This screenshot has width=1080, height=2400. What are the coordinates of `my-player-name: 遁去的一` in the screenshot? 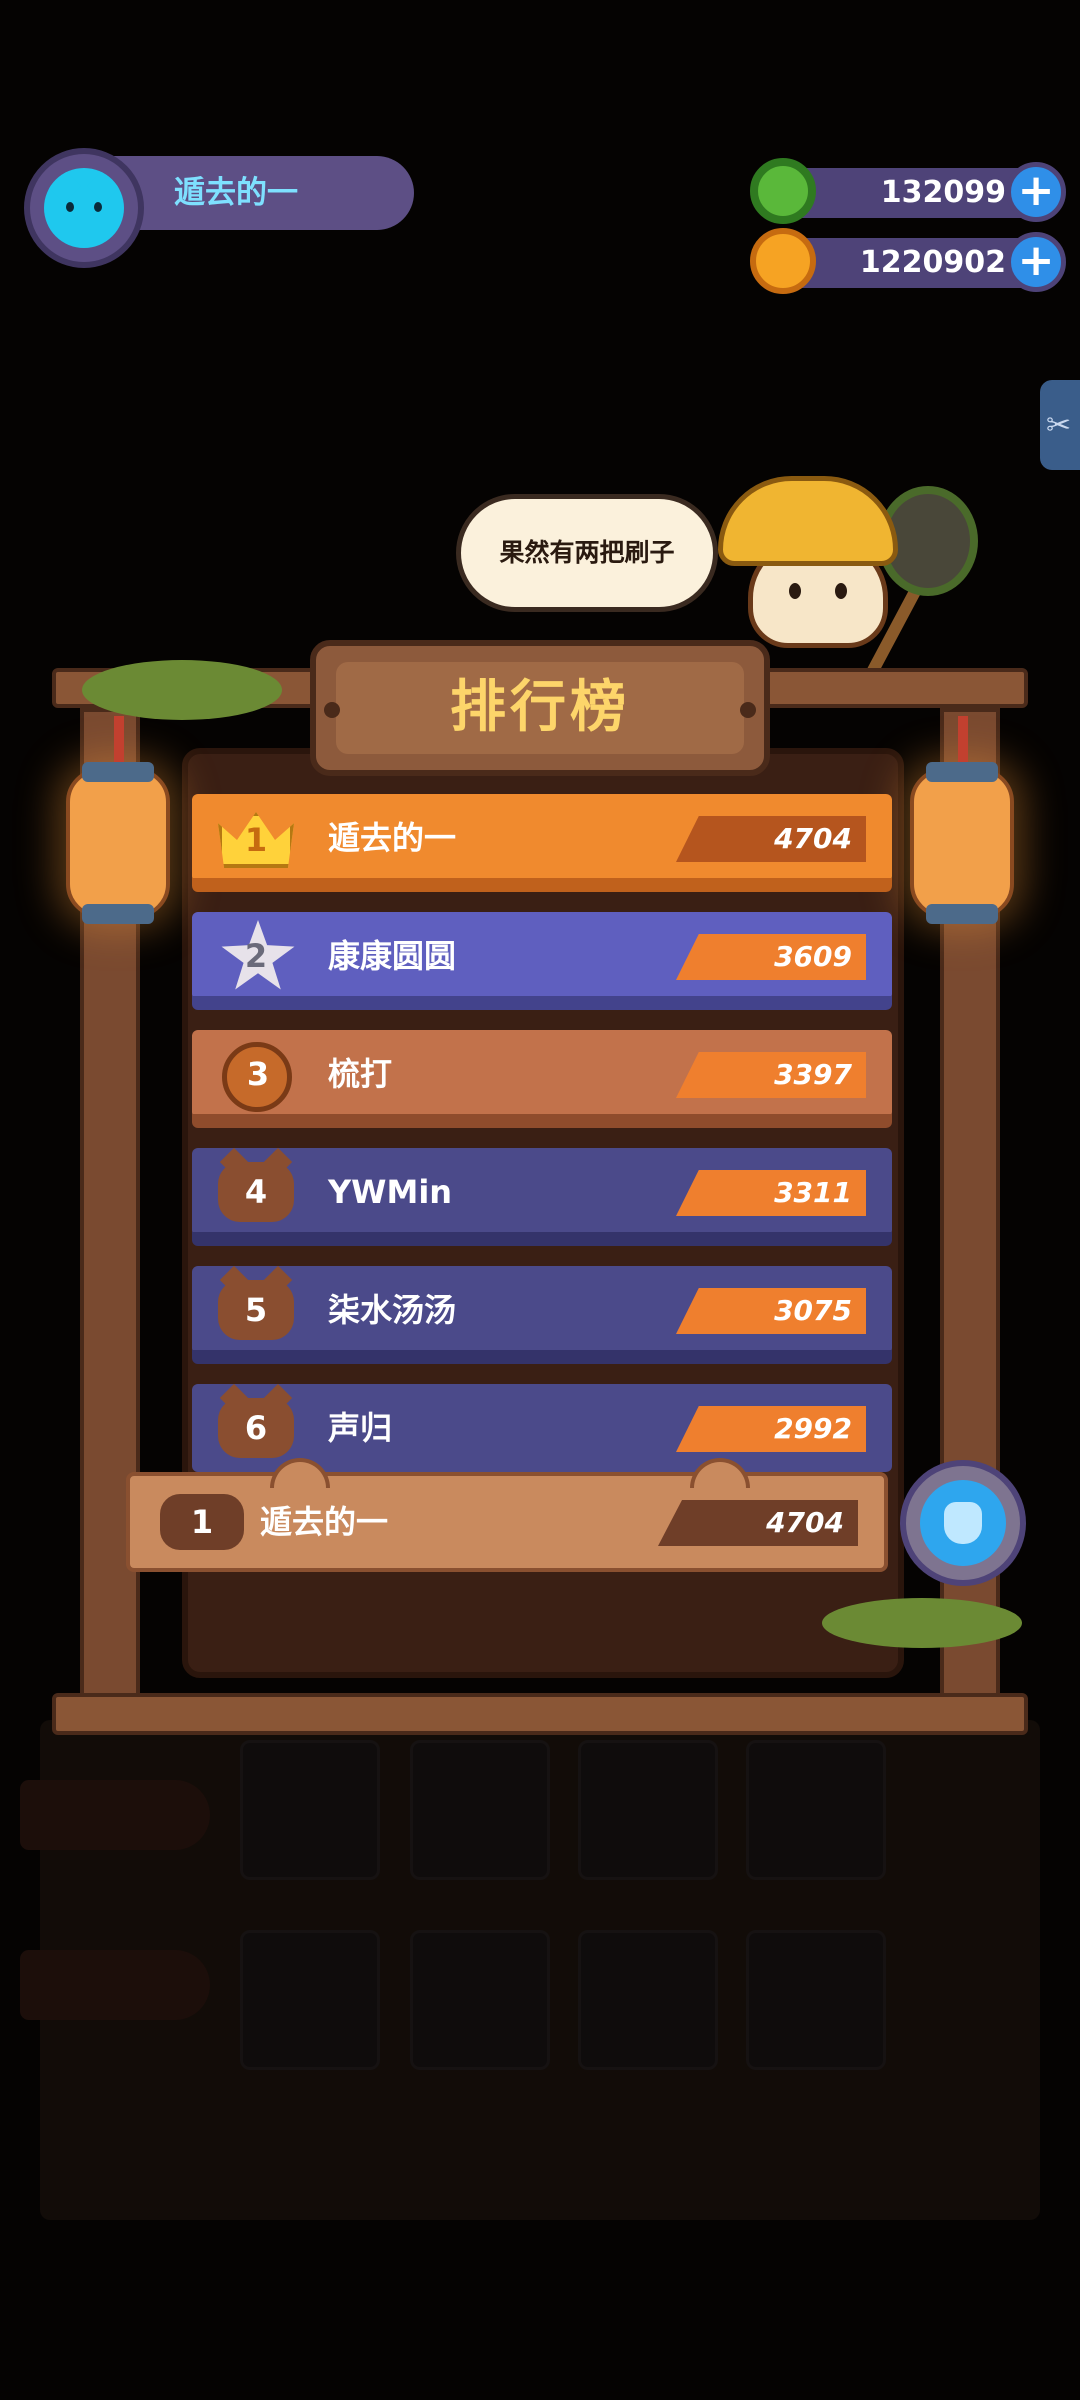 It's located at (324, 1522).